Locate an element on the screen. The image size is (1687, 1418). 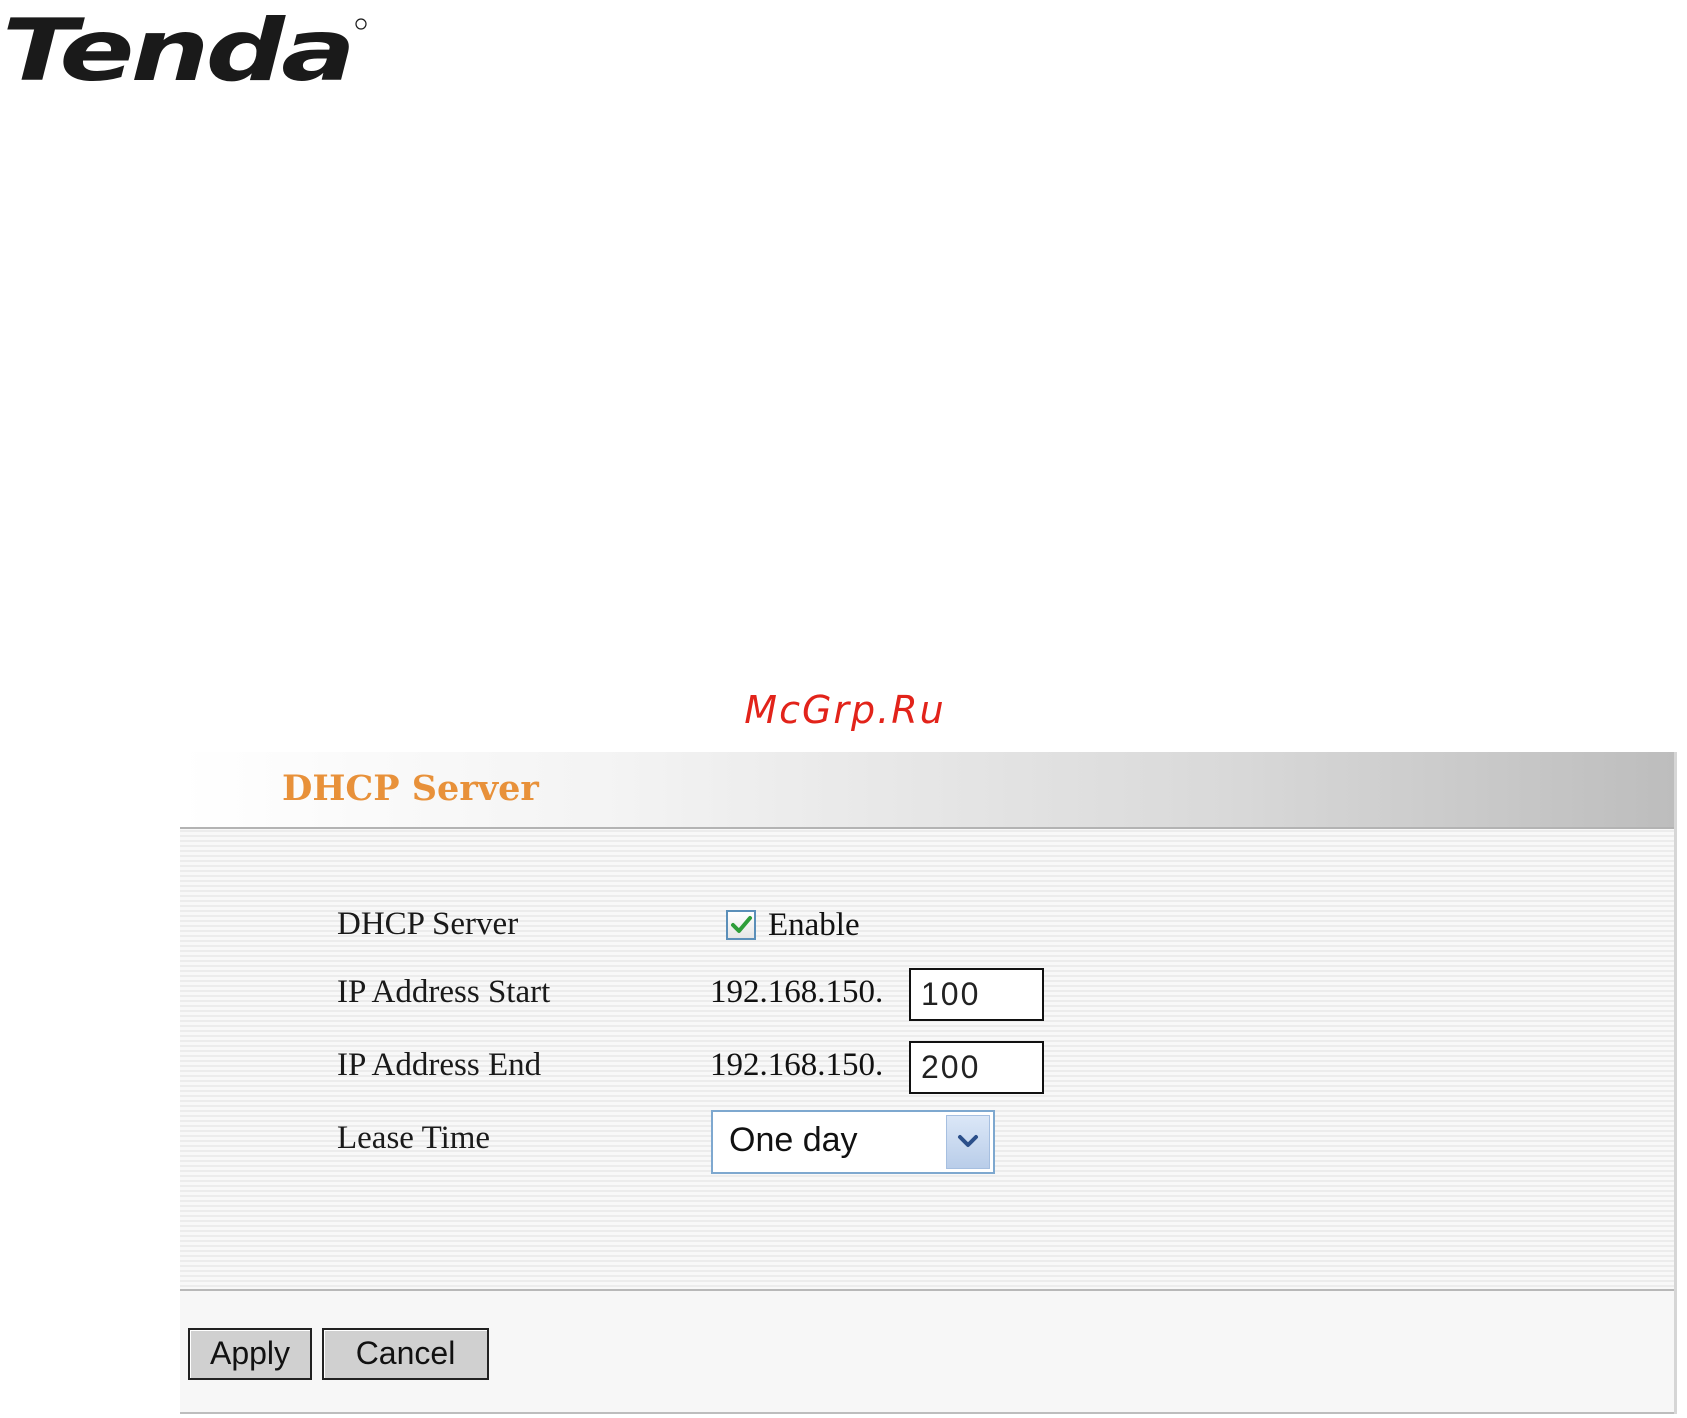
ip-start-input: 100 is located at coordinates (976, 994).